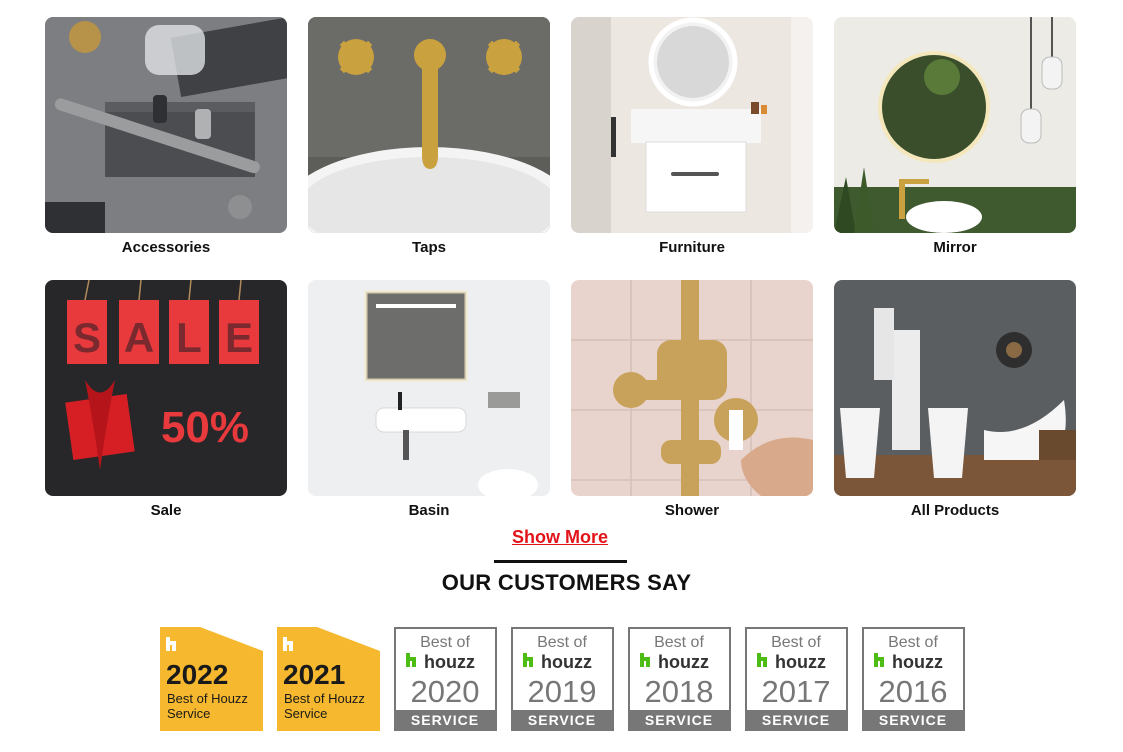 This screenshot has width=1123, height=752. I want to click on mirror-photo, so click(955, 125).